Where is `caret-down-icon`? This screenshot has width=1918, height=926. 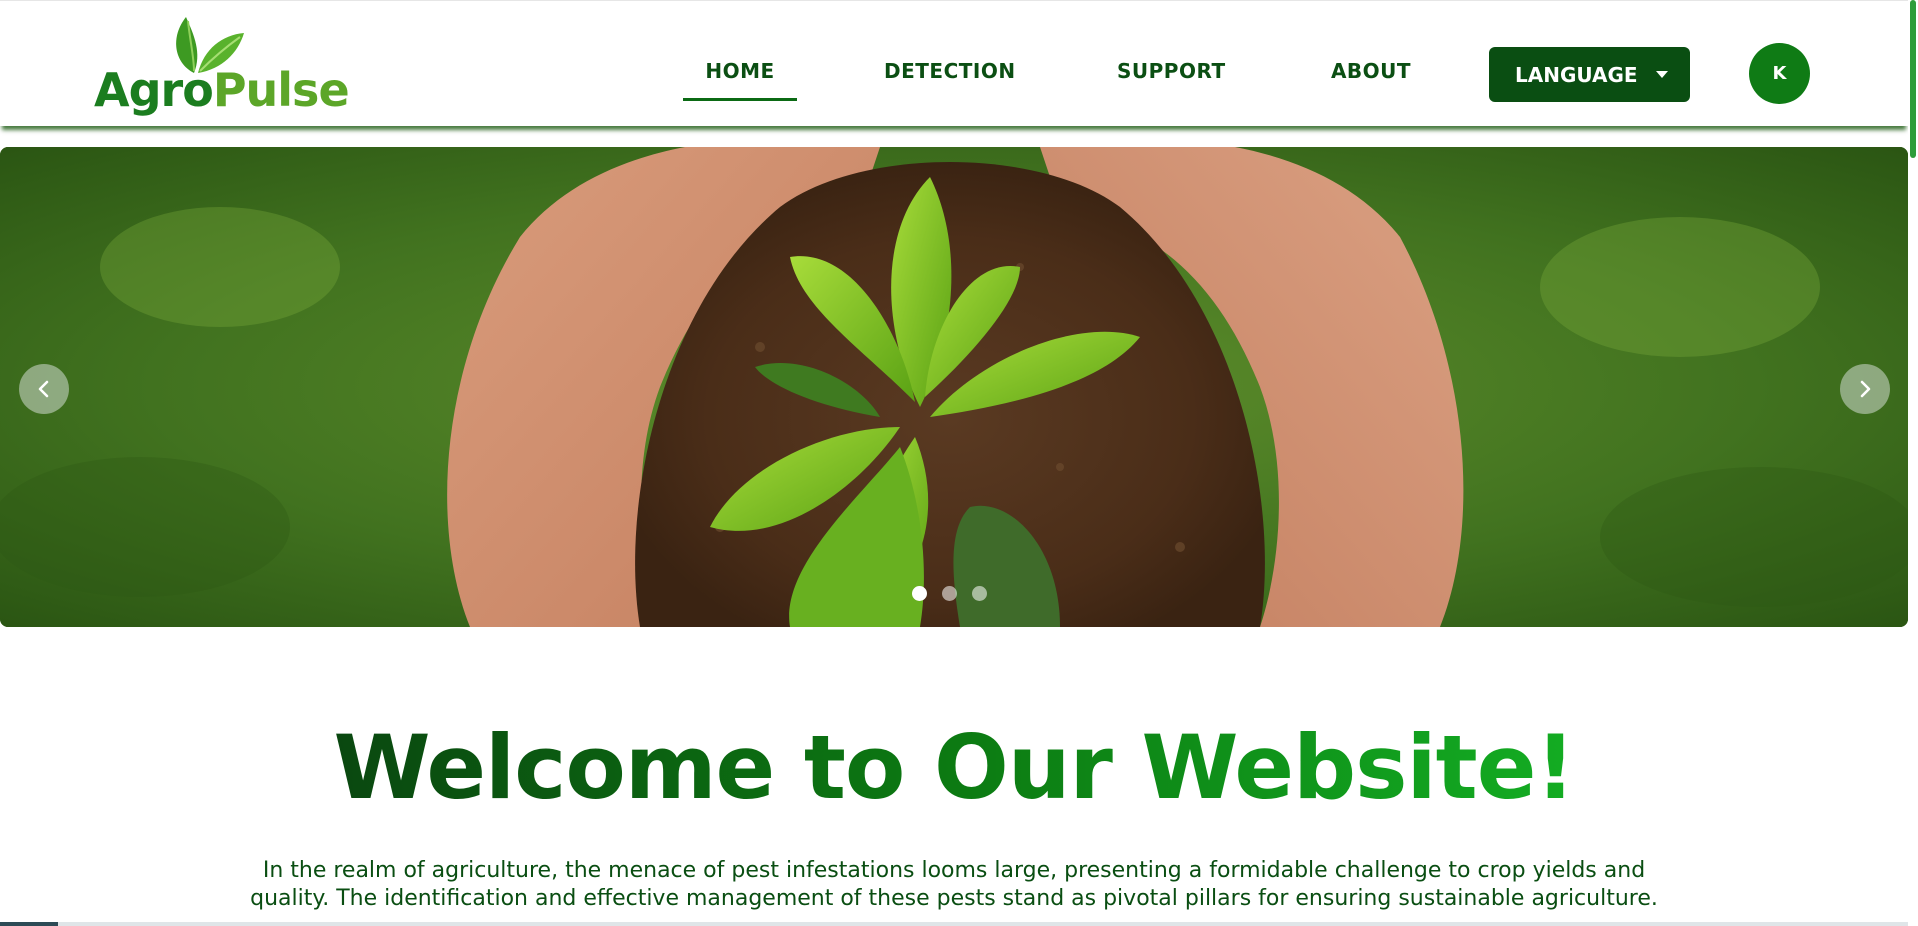
caret-down-icon is located at coordinates (1662, 74).